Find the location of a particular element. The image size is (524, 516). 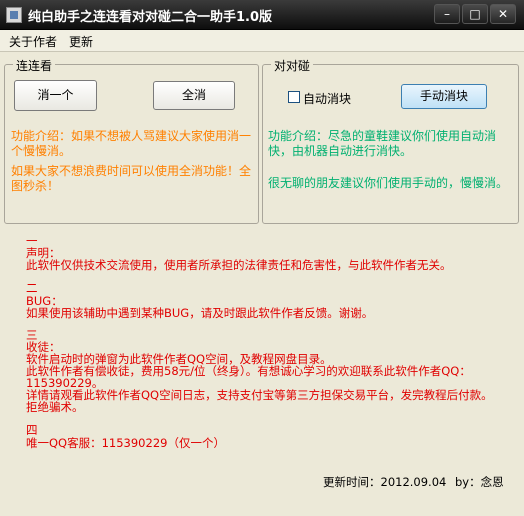

duiduipeng-intro: 功能介绍：尽急的童鞋建议你们使用自动消快，由机器自动进行消快。 is located at coordinates (382, 143).